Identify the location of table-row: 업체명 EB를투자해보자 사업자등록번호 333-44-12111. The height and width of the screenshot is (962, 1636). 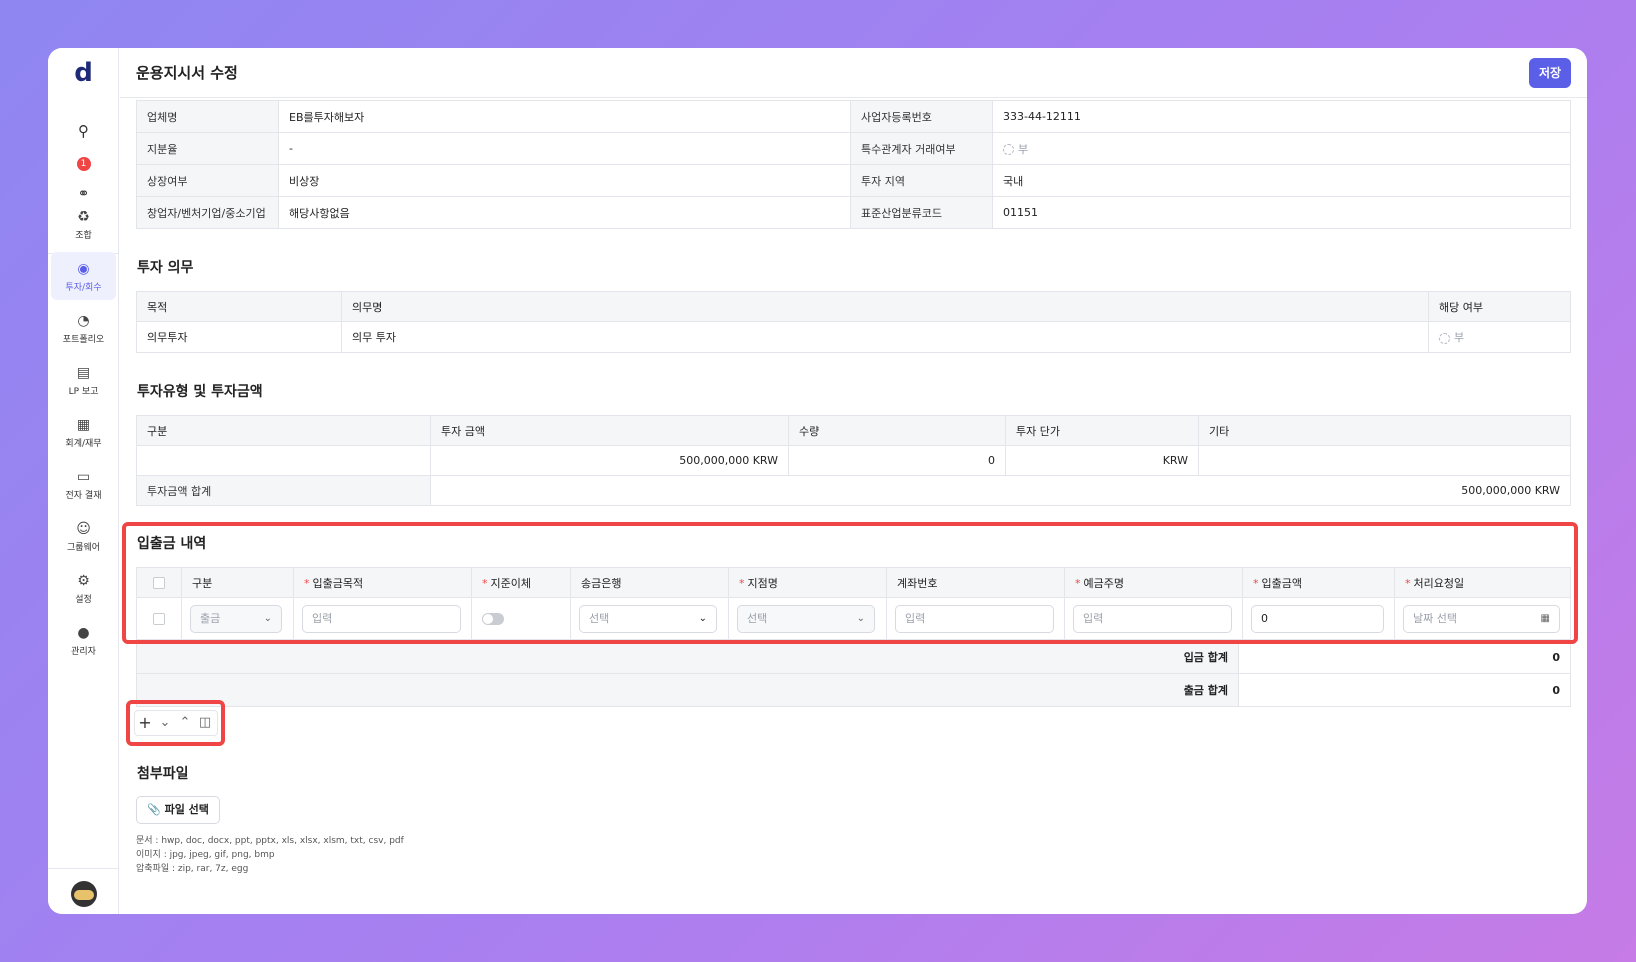
(853, 116).